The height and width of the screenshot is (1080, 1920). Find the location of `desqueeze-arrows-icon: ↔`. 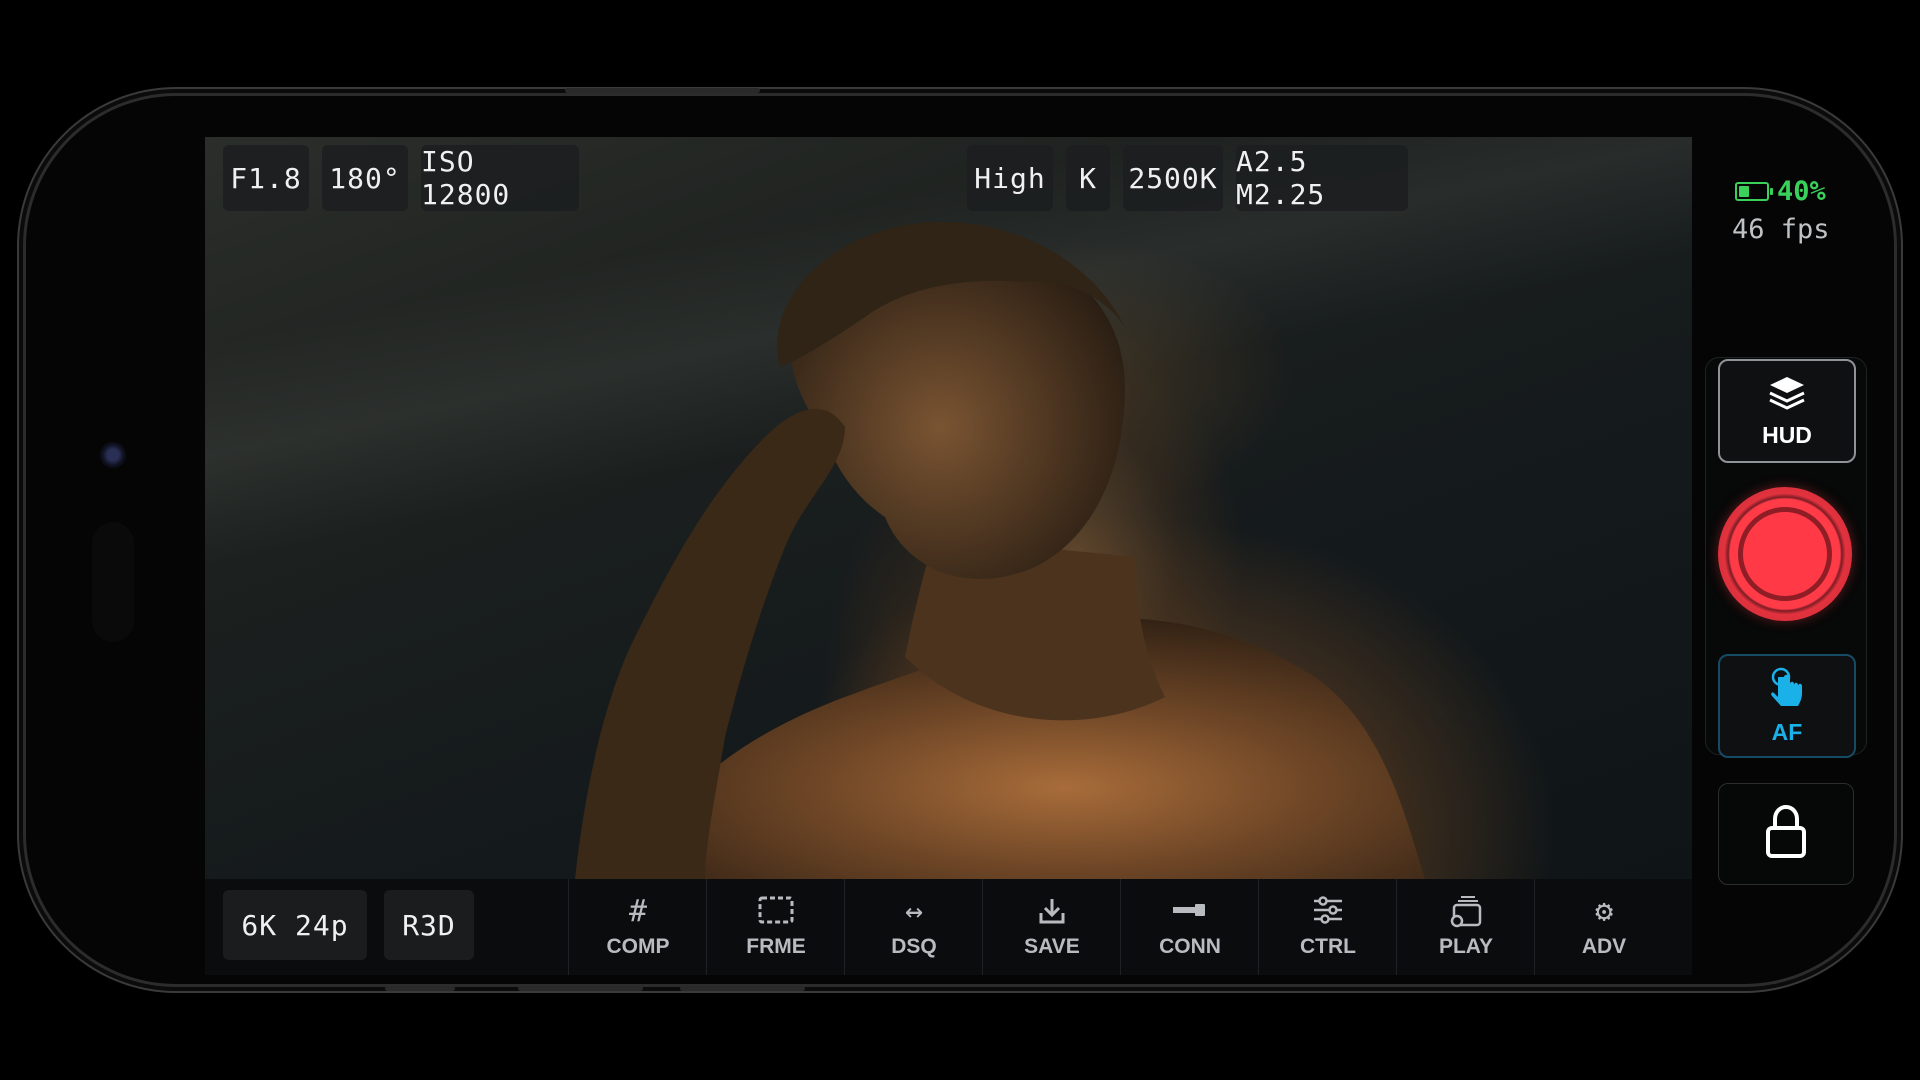

desqueeze-arrows-icon: ↔ is located at coordinates (914, 911).